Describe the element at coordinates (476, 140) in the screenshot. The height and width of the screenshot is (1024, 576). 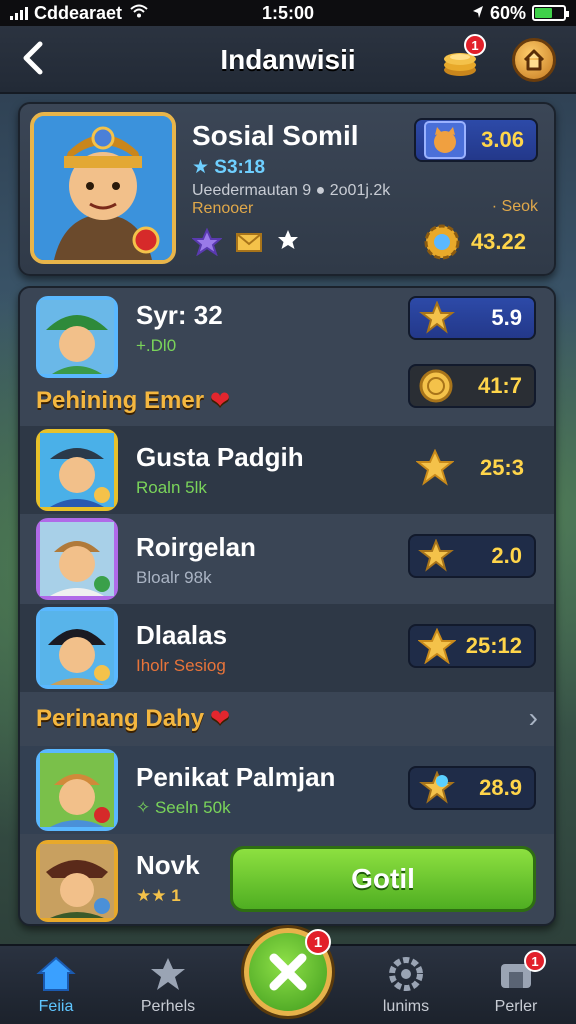
I see `cat-currency-pill: 3.06` at that location.